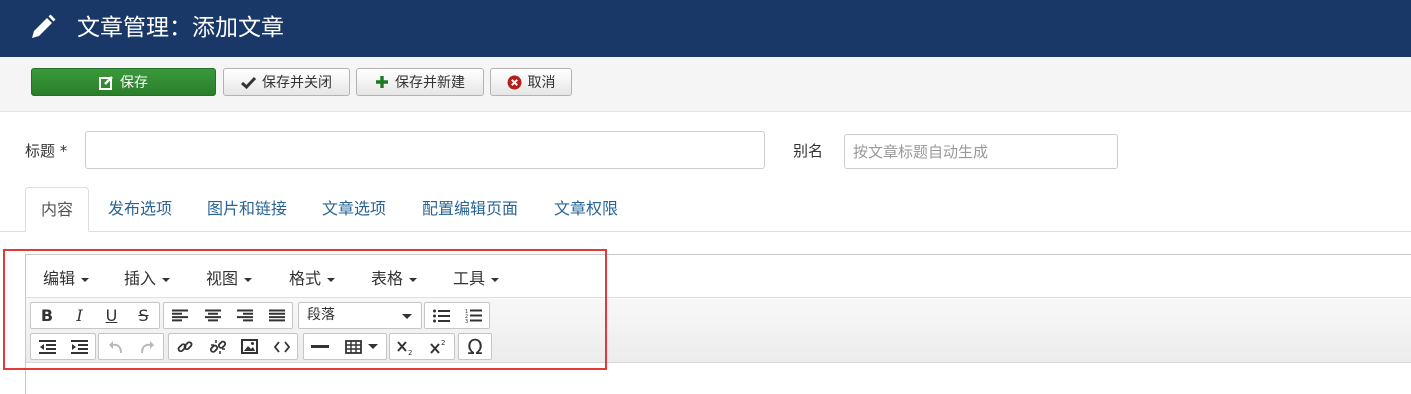  I want to click on menu-insert: 插入, so click(147, 277).